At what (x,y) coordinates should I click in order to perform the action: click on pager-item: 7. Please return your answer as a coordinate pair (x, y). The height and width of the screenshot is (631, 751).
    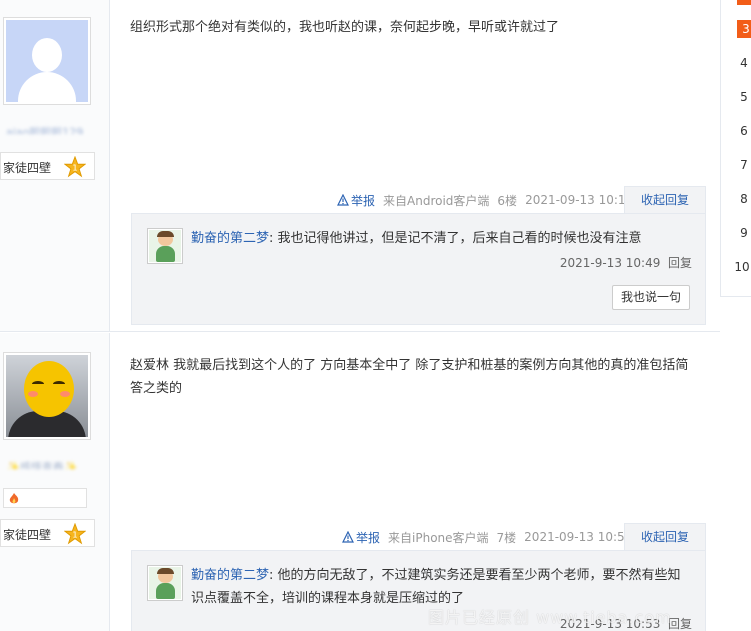
    Looking at the image, I should click on (743, 165).